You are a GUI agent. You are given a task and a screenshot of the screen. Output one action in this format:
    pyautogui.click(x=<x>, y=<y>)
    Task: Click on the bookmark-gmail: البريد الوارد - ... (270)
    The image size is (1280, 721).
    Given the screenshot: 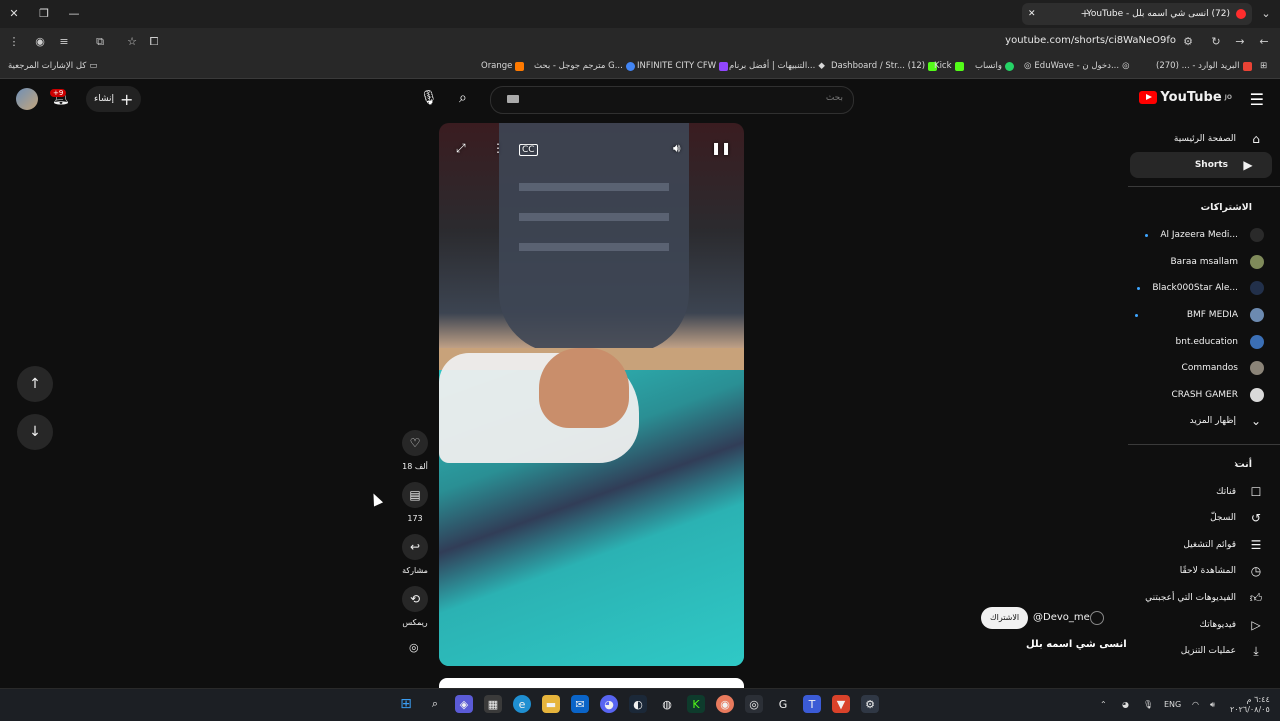 What is the action you would take?
    pyautogui.click(x=1204, y=66)
    